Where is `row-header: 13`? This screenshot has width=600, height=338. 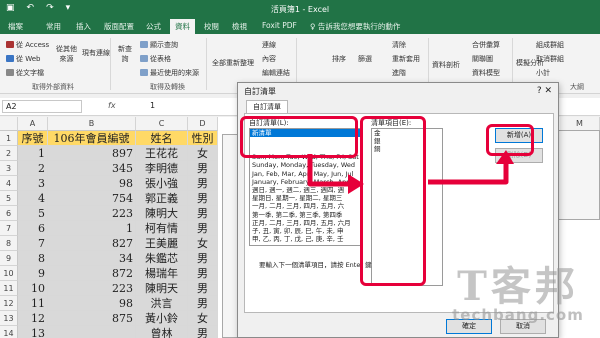
row-header: 13 is located at coordinates (9, 318).